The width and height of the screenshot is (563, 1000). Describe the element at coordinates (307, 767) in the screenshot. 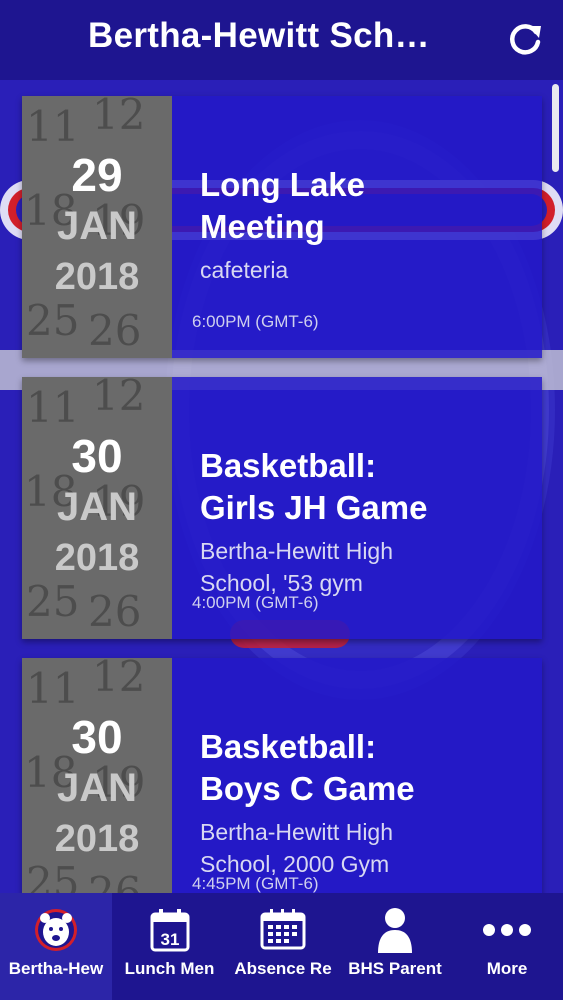

I see `event-title: Basketball: Boys C Game` at that location.